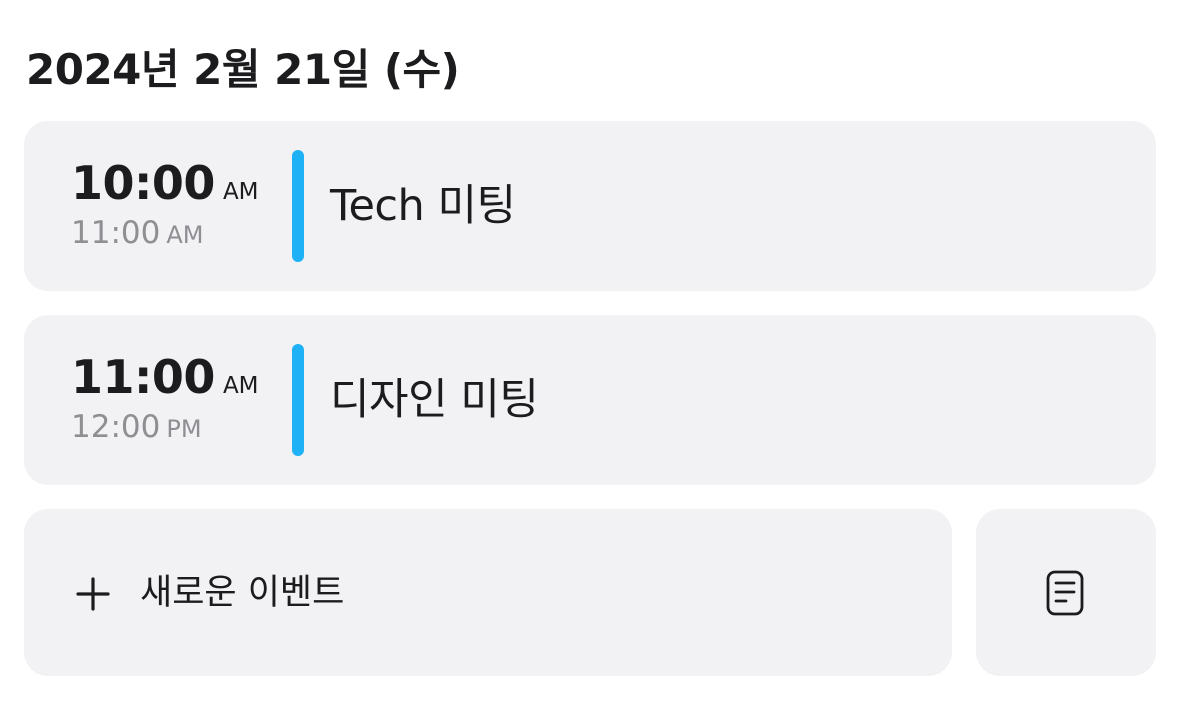 This screenshot has height=701, width=1179. What do you see at coordinates (116, 427) in the screenshot?
I see `end-time-value: 12:00` at bounding box center [116, 427].